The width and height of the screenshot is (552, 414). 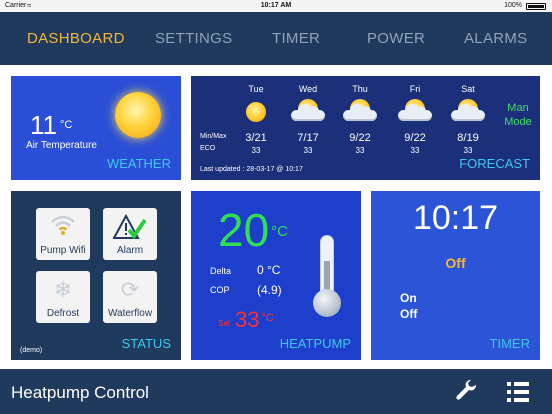 I want to click on waterflow-tile: ⟳ Waterflow, so click(x=130, y=297).